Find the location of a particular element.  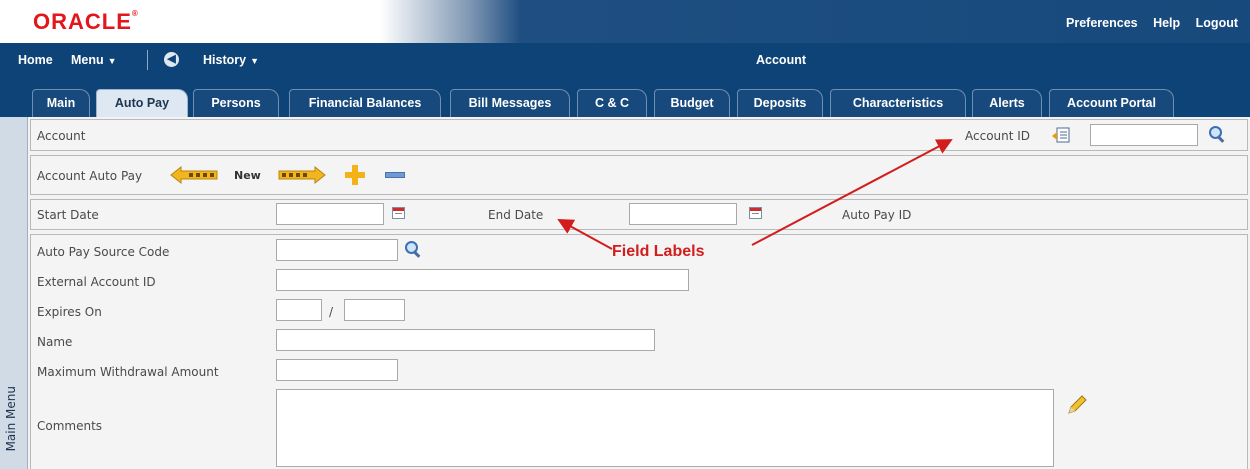

annotation-overlay is located at coordinates (755, 194).